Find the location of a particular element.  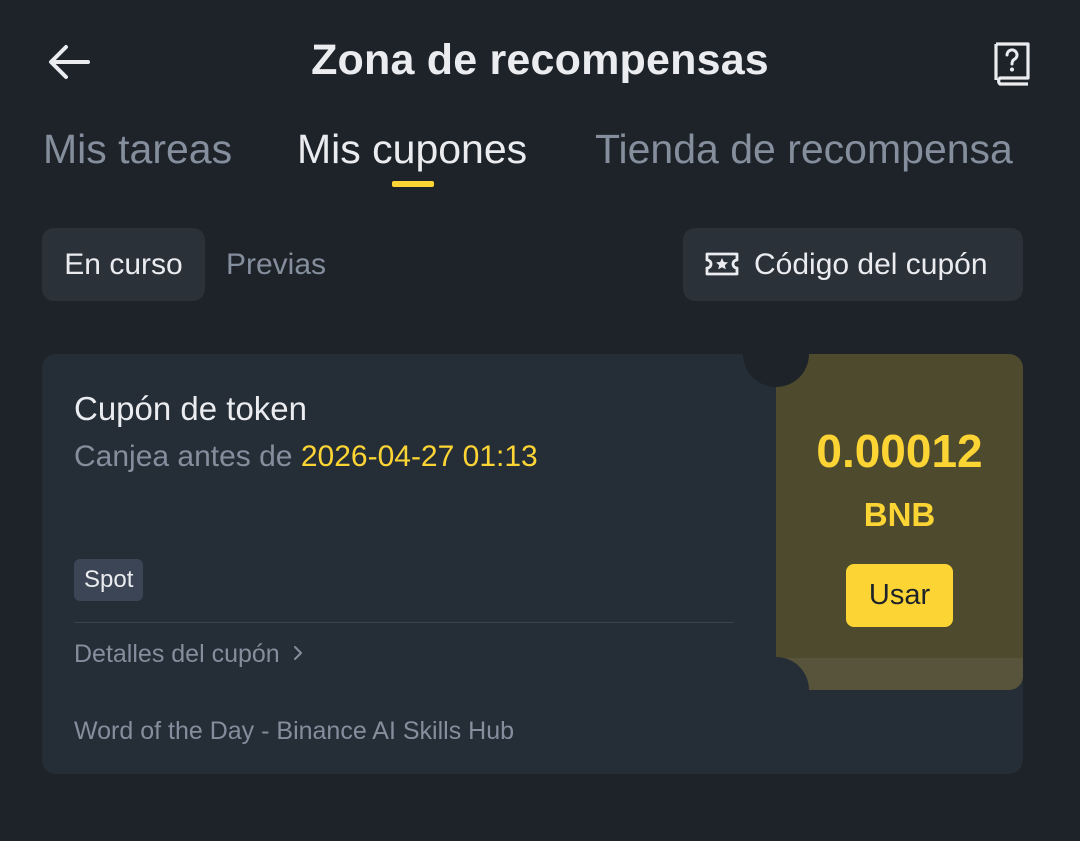

coupon-details-label: Detalles del cupón is located at coordinates (177, 654).